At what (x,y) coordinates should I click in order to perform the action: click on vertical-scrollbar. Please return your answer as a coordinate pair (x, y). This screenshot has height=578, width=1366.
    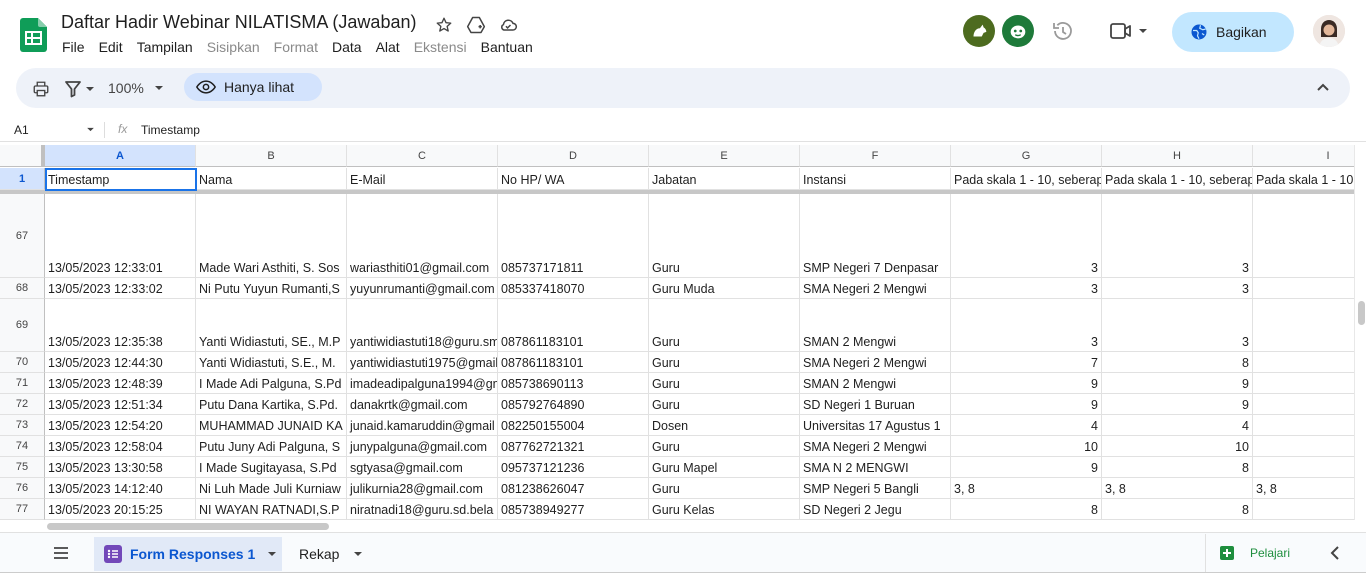
    Looking at the image, I should click on (1360, 332).